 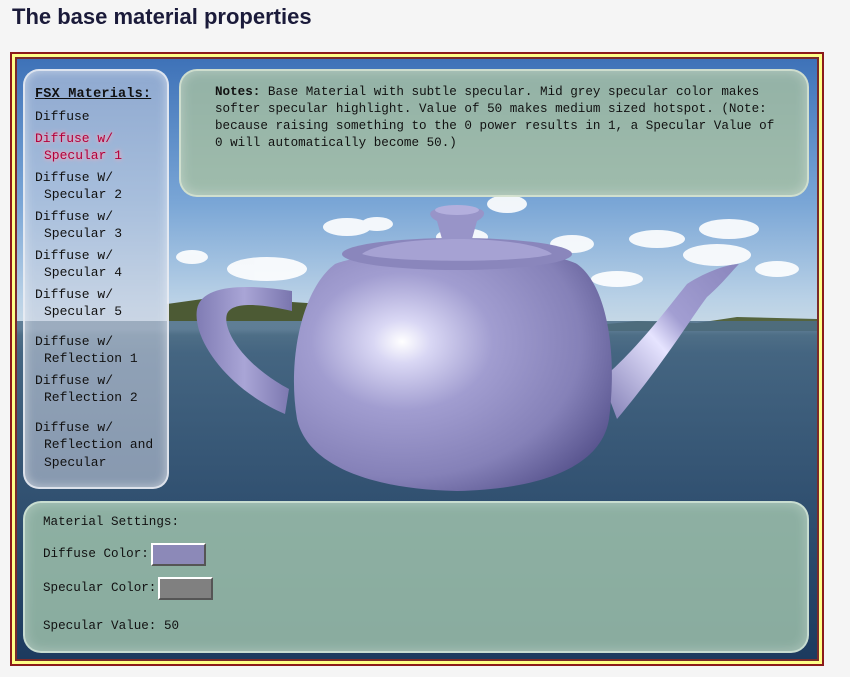 What do you see at coordinates (96, 554) in the screenshot?
I see `diffuse-color-label: Diffuse Color:` at bounding box center [96, 554].